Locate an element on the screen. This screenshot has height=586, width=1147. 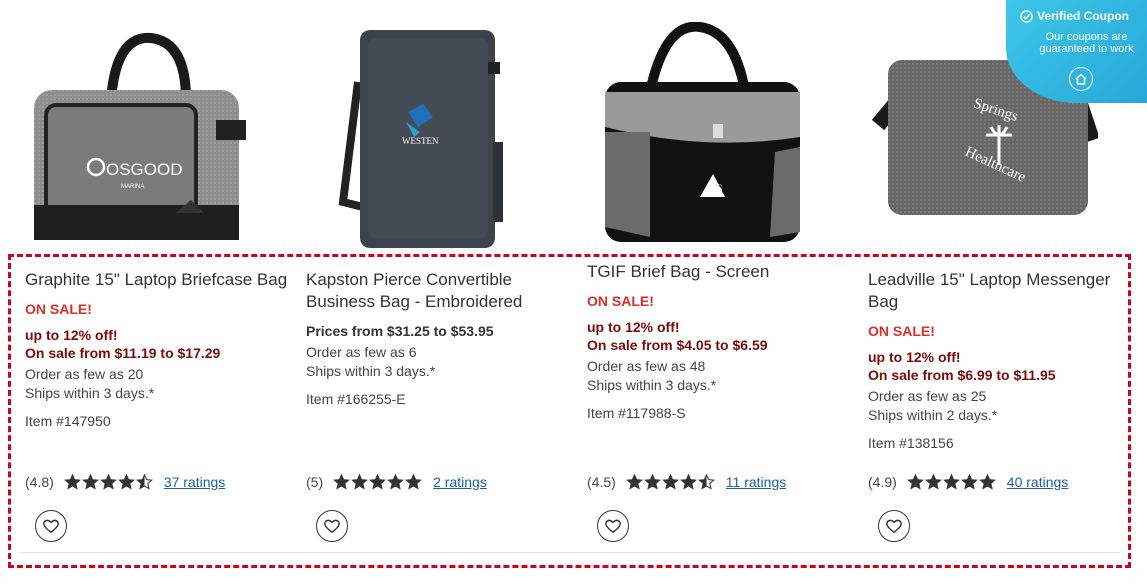
price-range: Prices from $31.25 to $53.95 is located at coordinates (400, 331).